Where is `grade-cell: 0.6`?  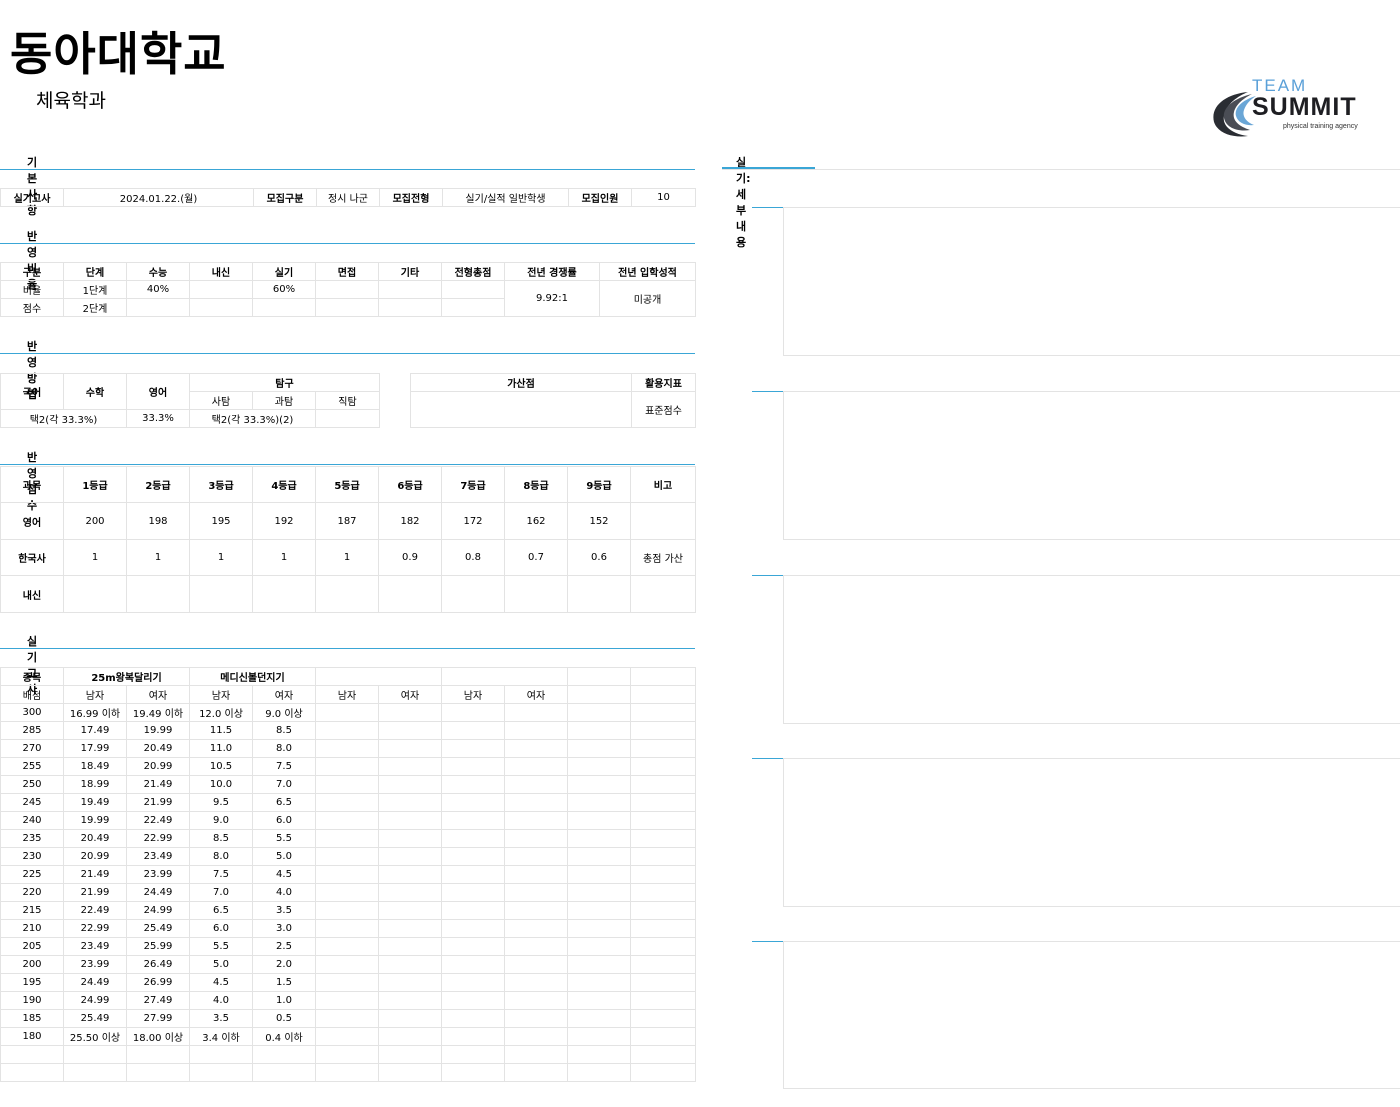 grade-cell: 0.6 is located at coordinates (599, 557).